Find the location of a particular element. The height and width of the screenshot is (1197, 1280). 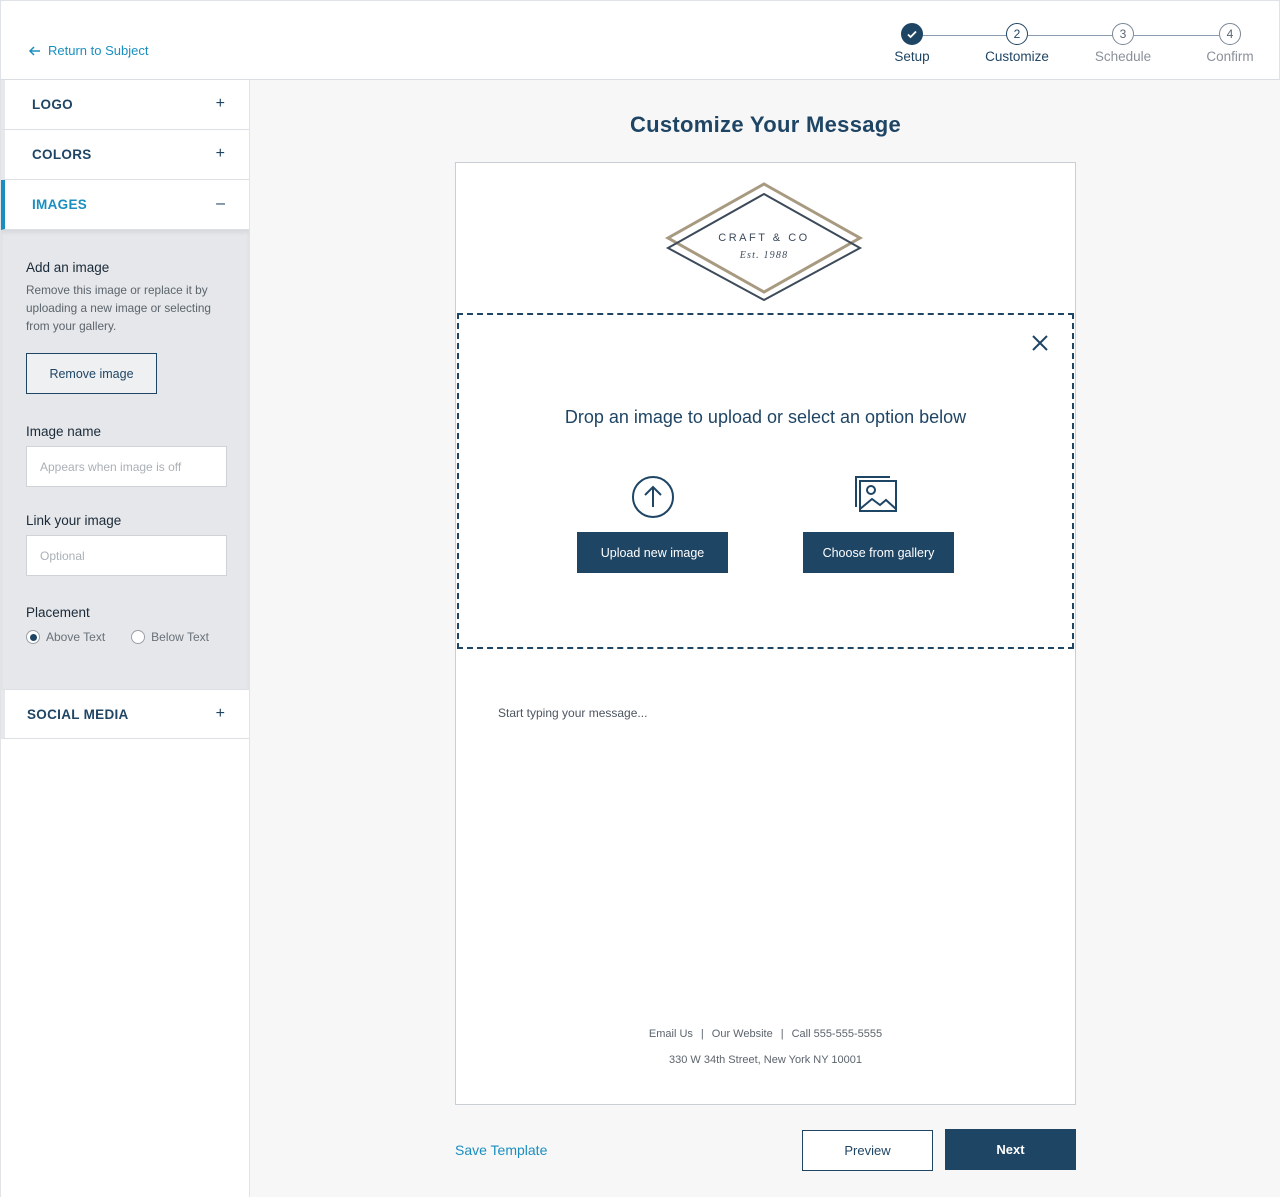

return-to-subject-link: Return to Subject is located at coordinates (88, 50).